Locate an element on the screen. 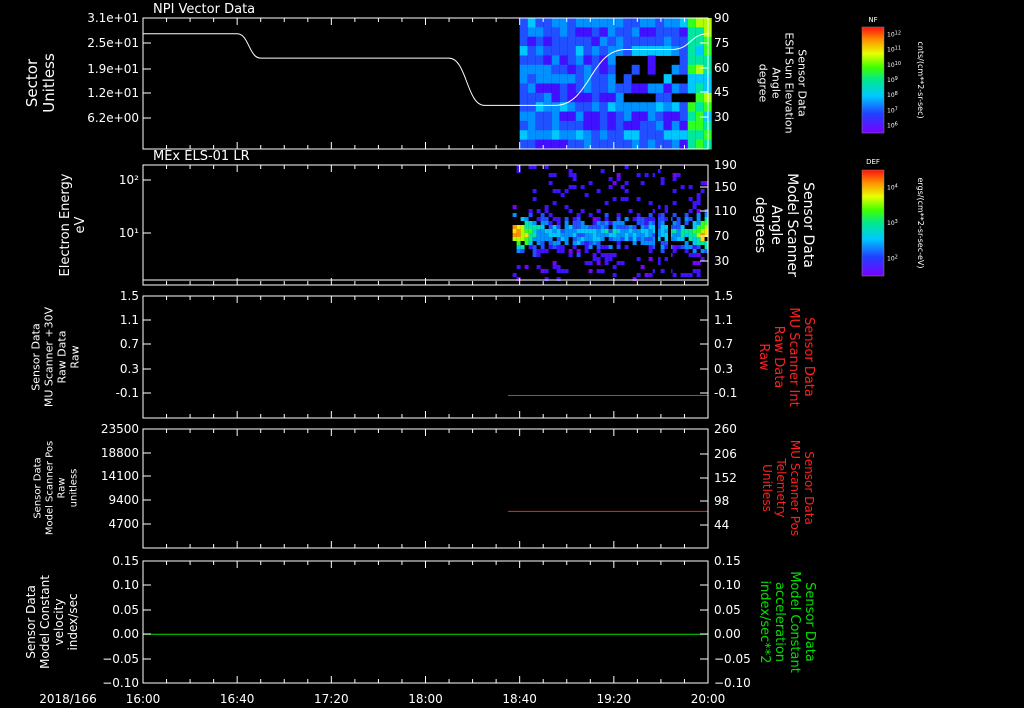 This screenshot has width=1024, height=708. axis-label-line: degrees is located at coordinates (760, 225).